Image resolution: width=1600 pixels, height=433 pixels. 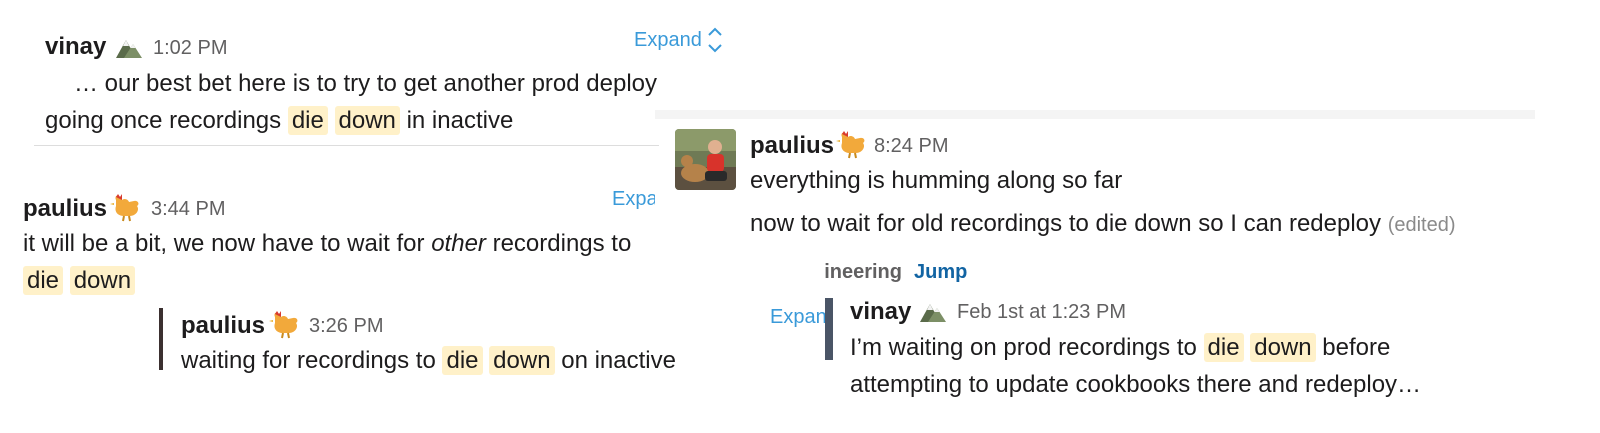 I want to click on divider, so click(x=346, y=145).